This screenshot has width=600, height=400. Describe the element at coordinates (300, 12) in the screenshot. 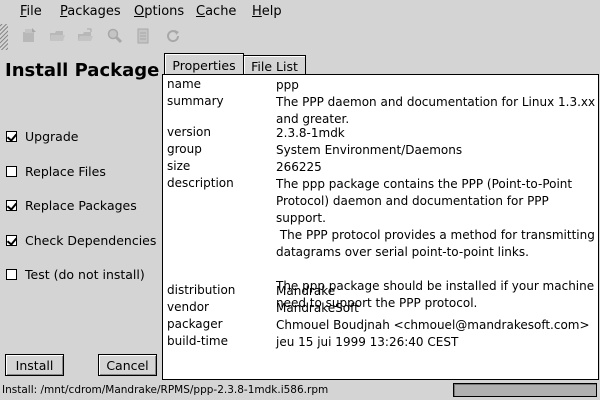

I see `menu-bar: File Packages Options Cache Help` at that location.